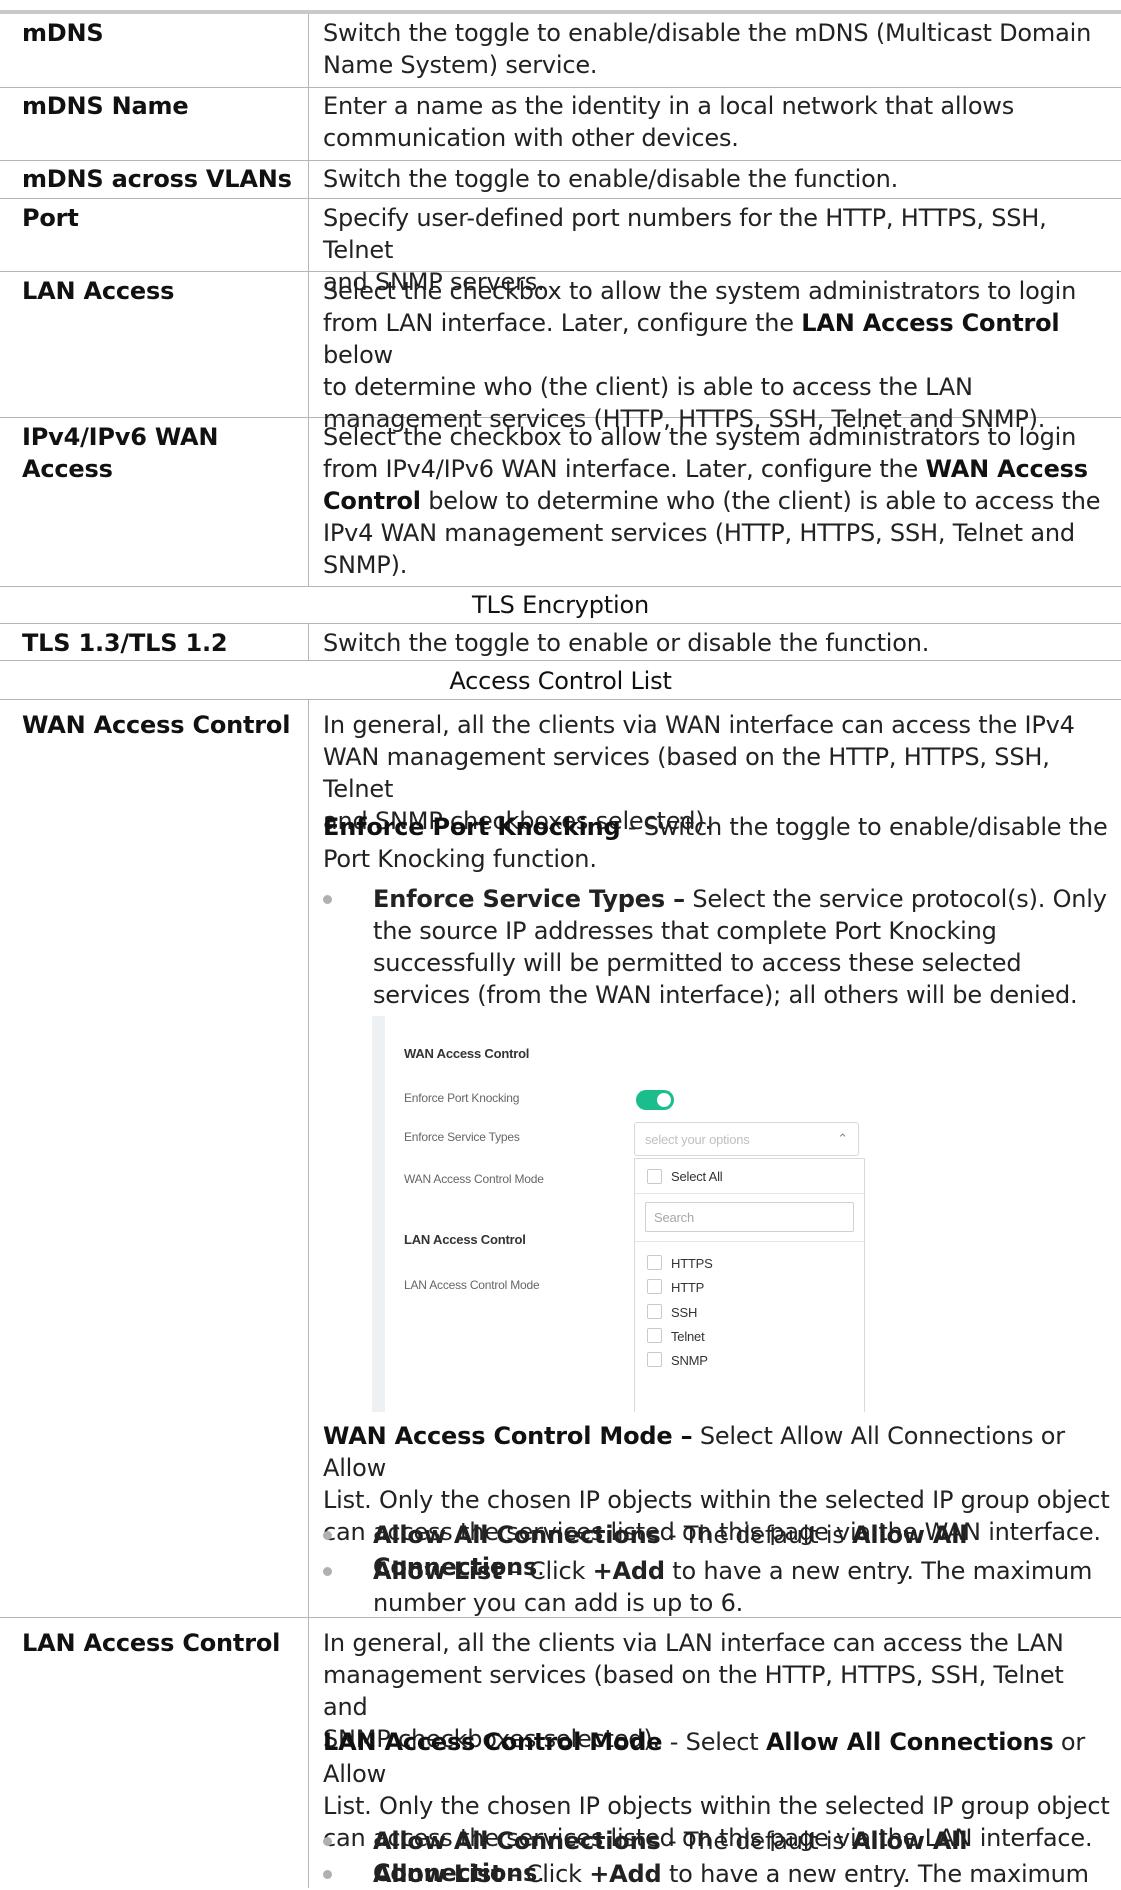  Describe the element at coordinates (120, 453) in the screenshot. I see `row-label-wan-access: IPv4/IPv6 WAN Access` at that location.